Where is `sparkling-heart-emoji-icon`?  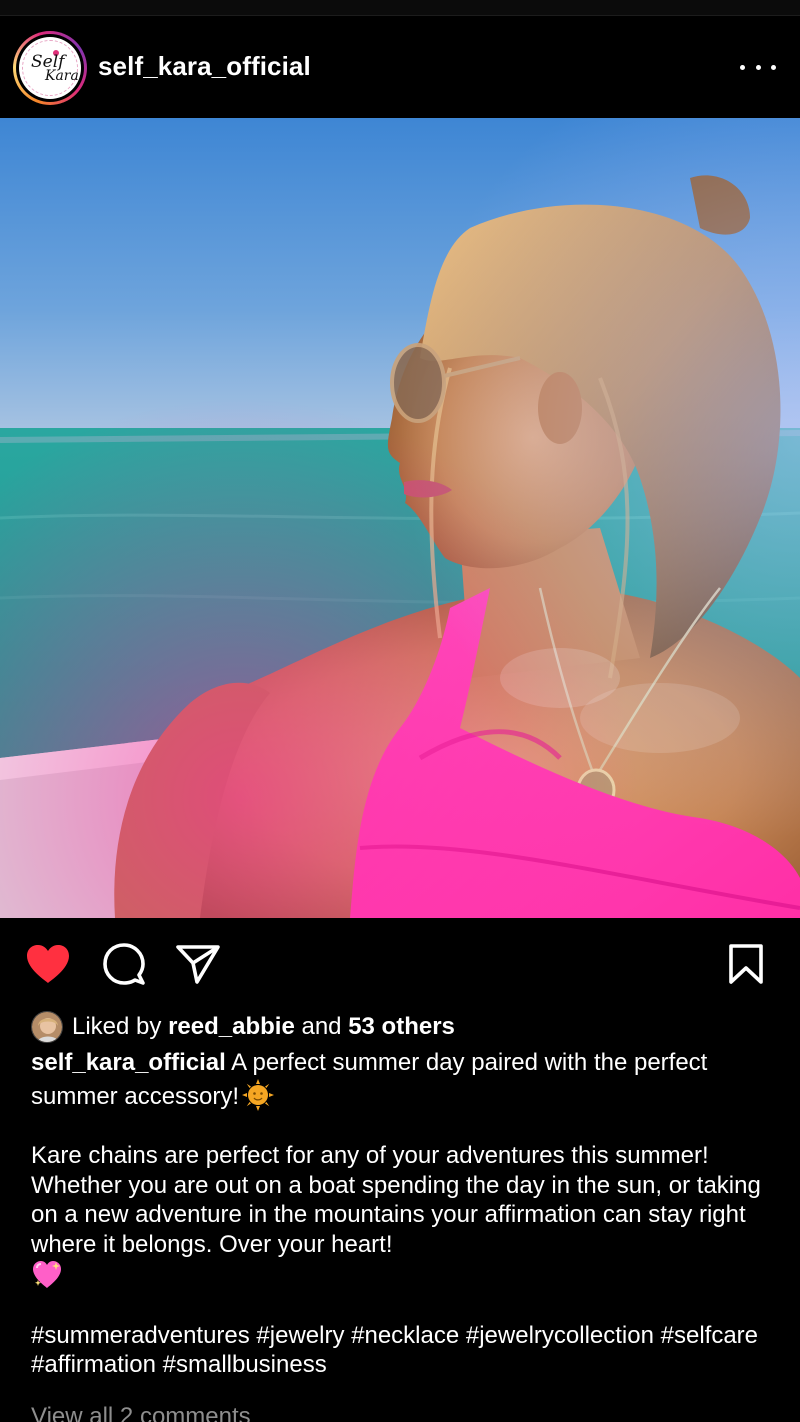 sparkling-heart-emoji-icon is located at coordinates (47, 1274).